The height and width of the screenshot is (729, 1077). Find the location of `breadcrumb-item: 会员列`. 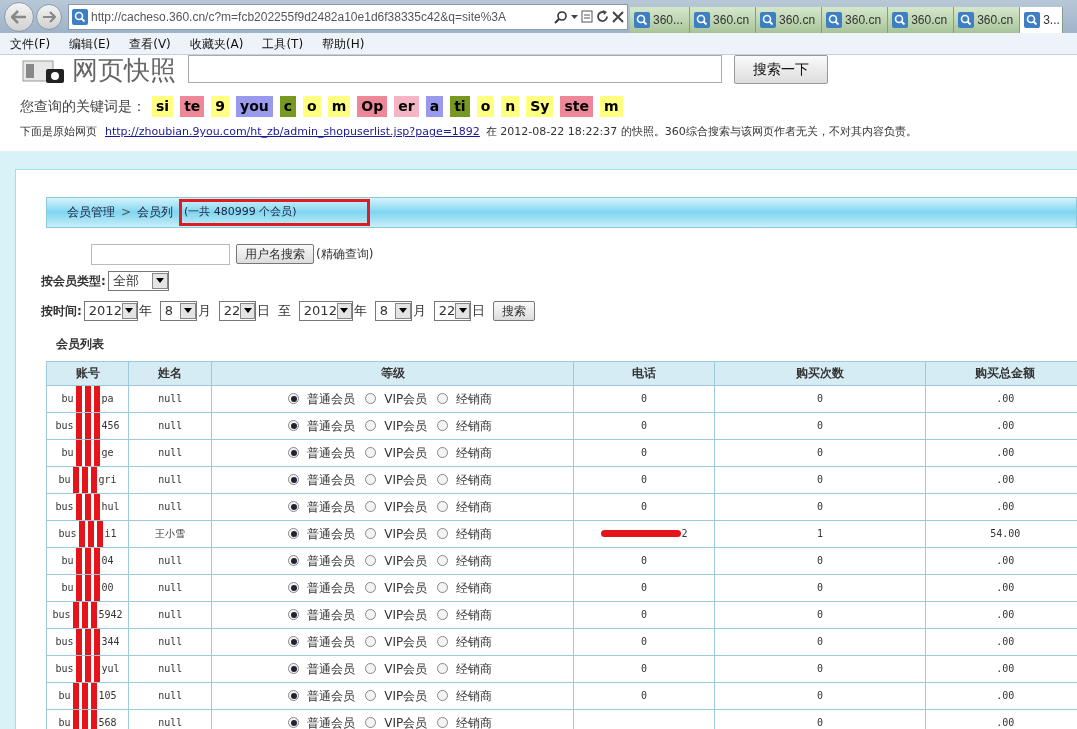

breadcrumb-item: 会员列 is located at coordinates (155, 212).